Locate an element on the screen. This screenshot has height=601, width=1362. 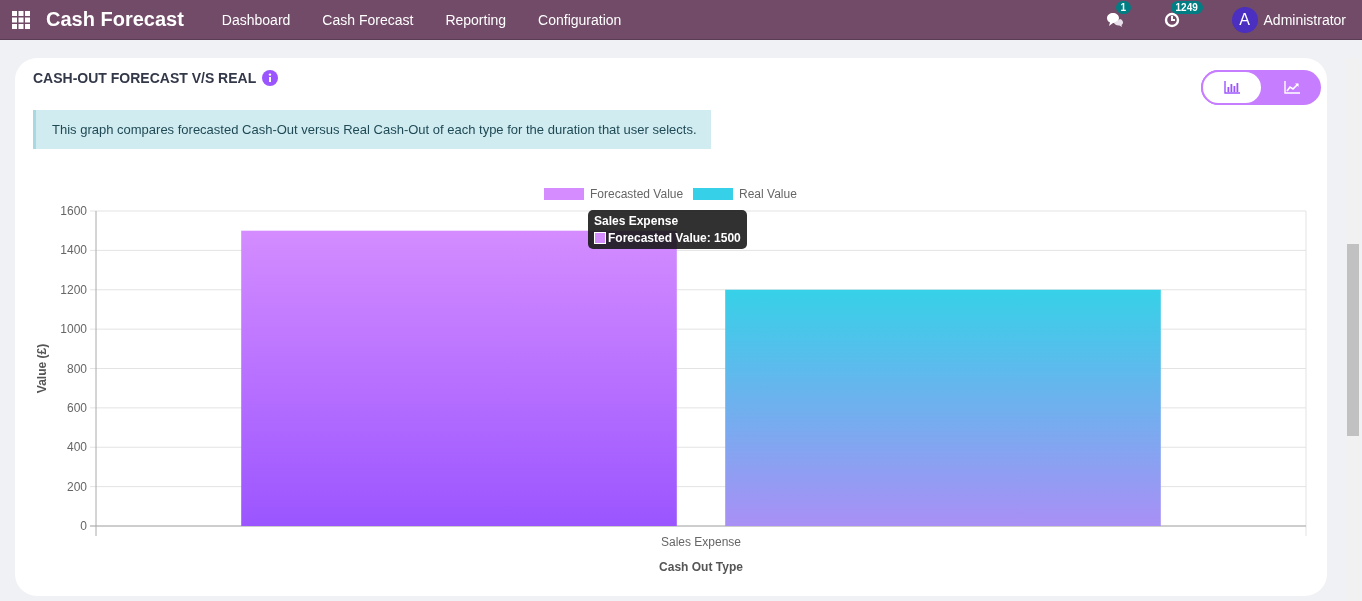
scrollbar-thumb is located at coordinates (1353, 340).